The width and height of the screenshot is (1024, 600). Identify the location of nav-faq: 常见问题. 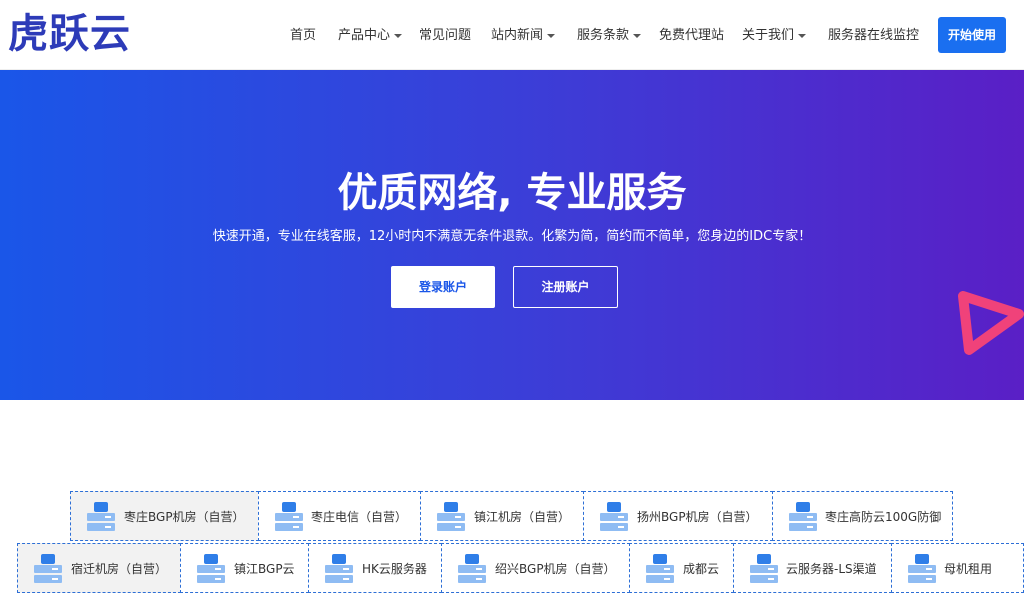
(445, 36).